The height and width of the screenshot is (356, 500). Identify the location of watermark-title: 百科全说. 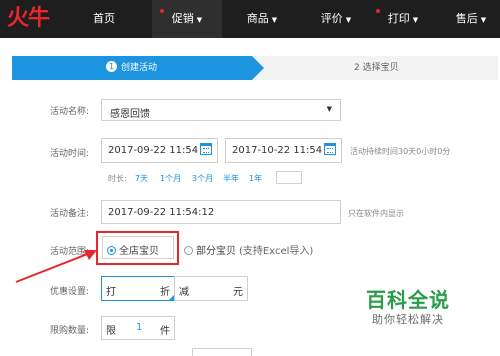
(408, 300).